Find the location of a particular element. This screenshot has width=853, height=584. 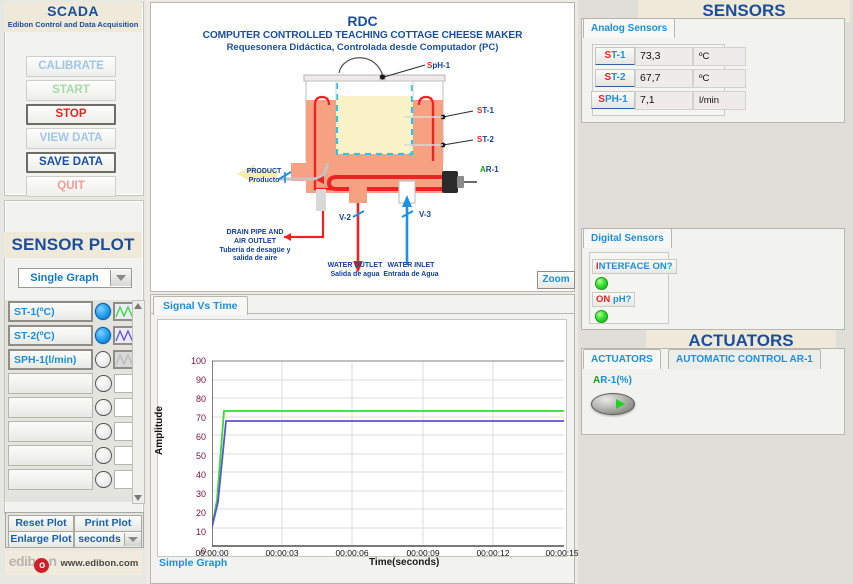

print-plot-button: Print Plot is located at coordinates (108, 523).